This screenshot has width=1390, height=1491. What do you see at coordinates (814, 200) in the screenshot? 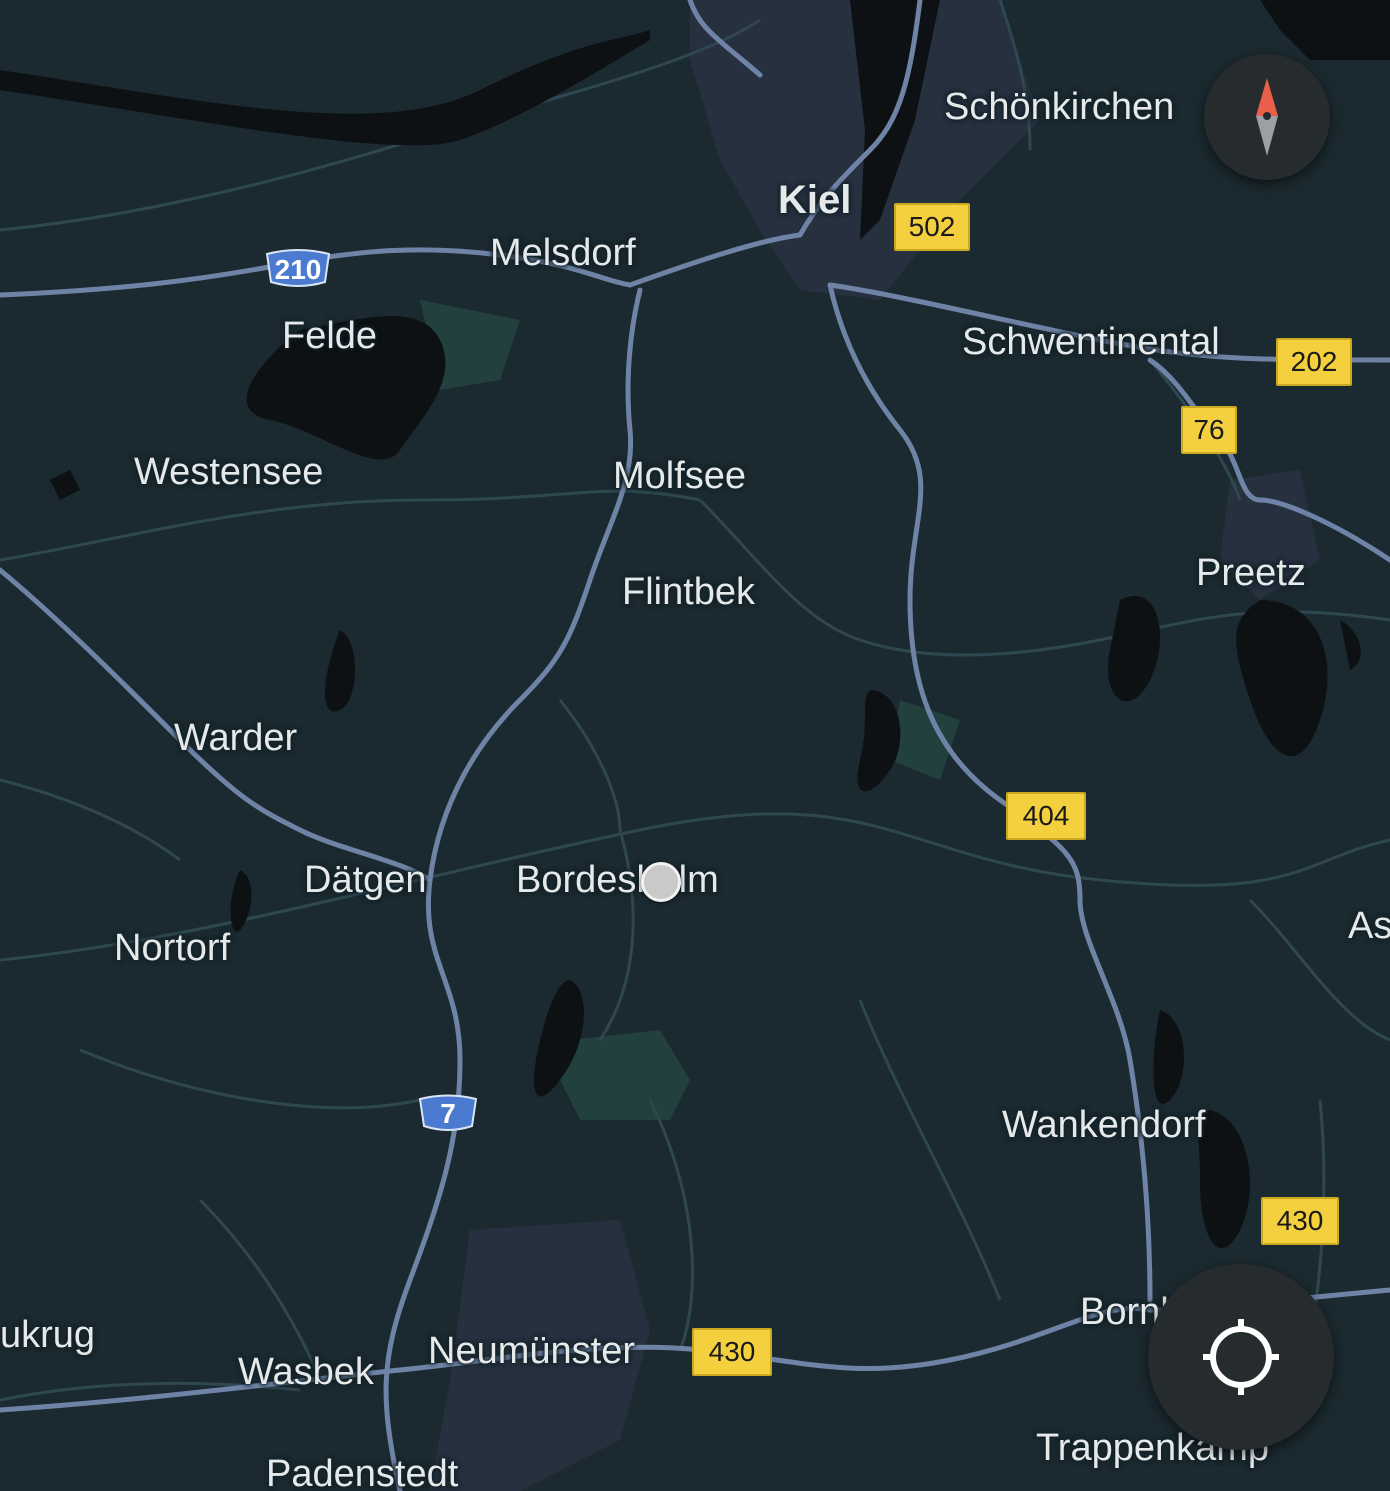
I see `place-label: Kiel` at bounding box center [814, 200].